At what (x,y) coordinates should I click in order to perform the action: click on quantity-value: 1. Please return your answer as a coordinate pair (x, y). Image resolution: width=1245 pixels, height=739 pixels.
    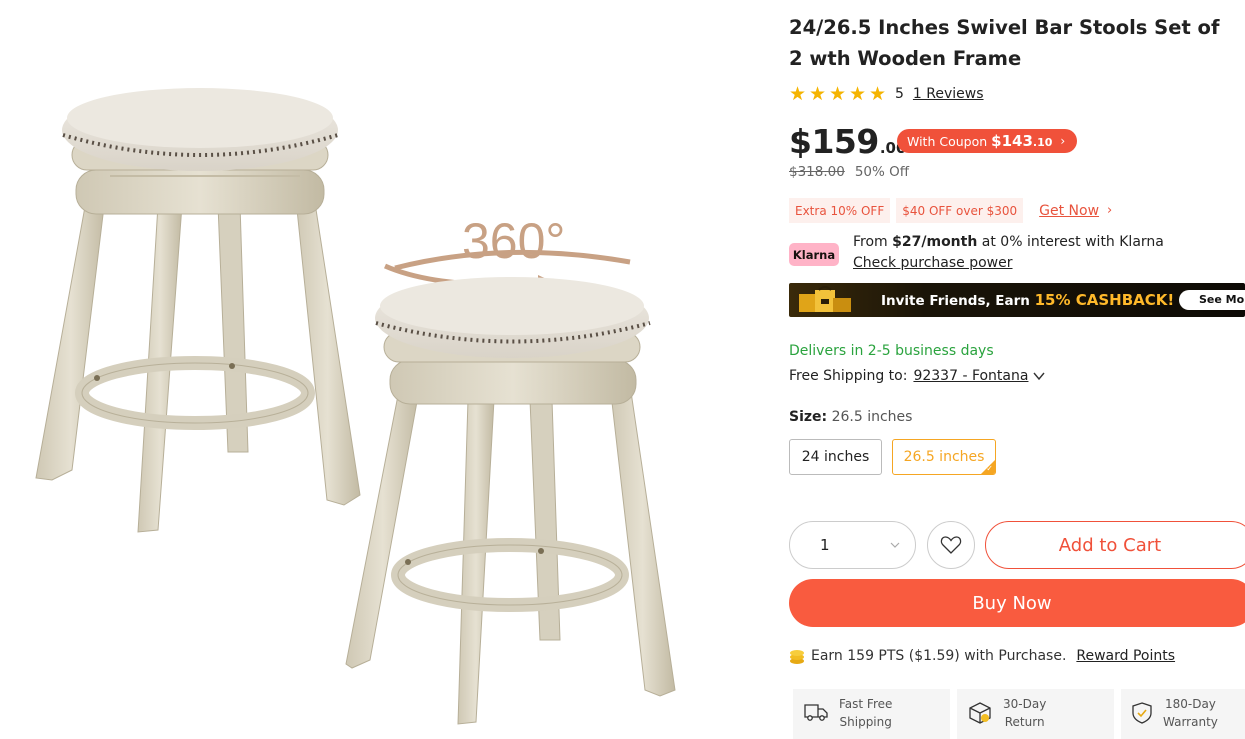
    Looking at the image, I should click on (825, 545).